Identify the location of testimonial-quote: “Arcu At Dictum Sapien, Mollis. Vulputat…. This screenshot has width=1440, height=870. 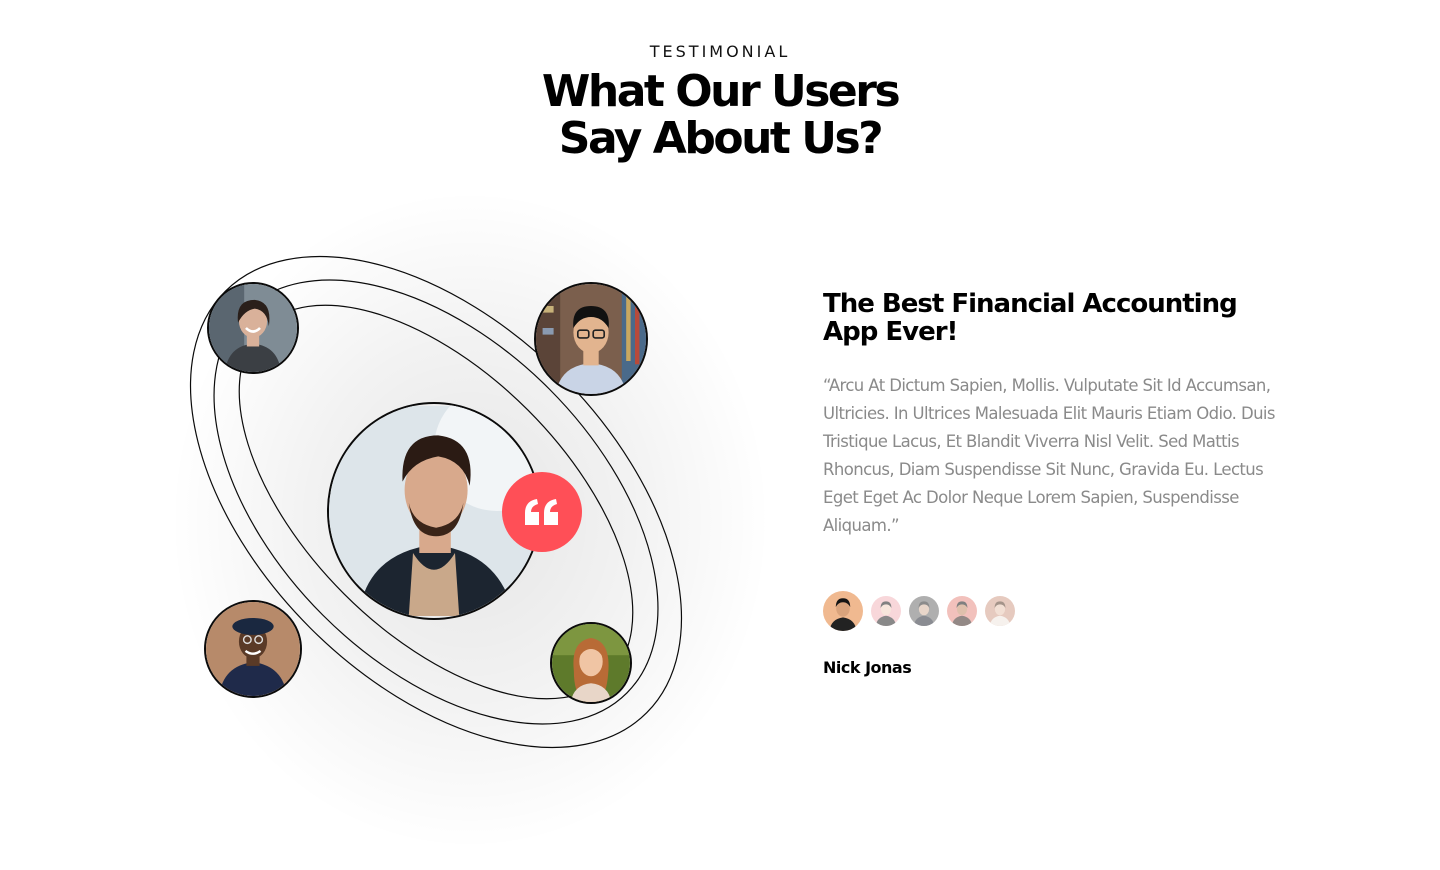
(1049, 455).